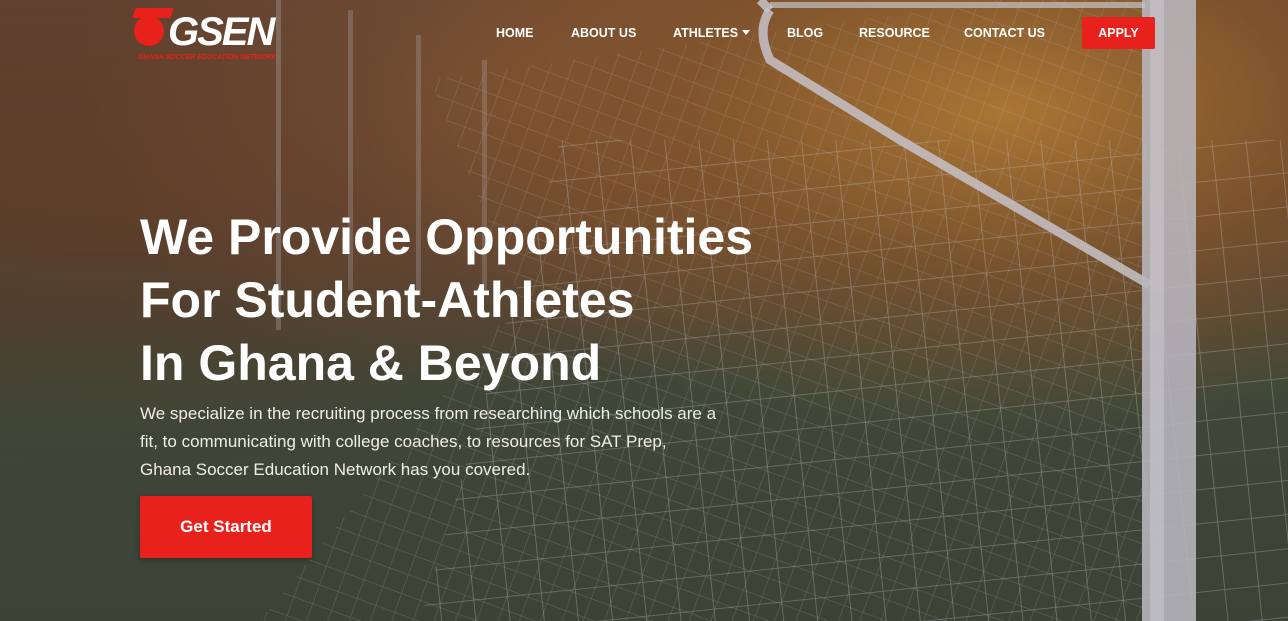 The image size is (1288, 621). Describe the element at coordinates (371, 363) in the screenshot. I see `headline-line-3: In Ghana & Beyond` at that location.